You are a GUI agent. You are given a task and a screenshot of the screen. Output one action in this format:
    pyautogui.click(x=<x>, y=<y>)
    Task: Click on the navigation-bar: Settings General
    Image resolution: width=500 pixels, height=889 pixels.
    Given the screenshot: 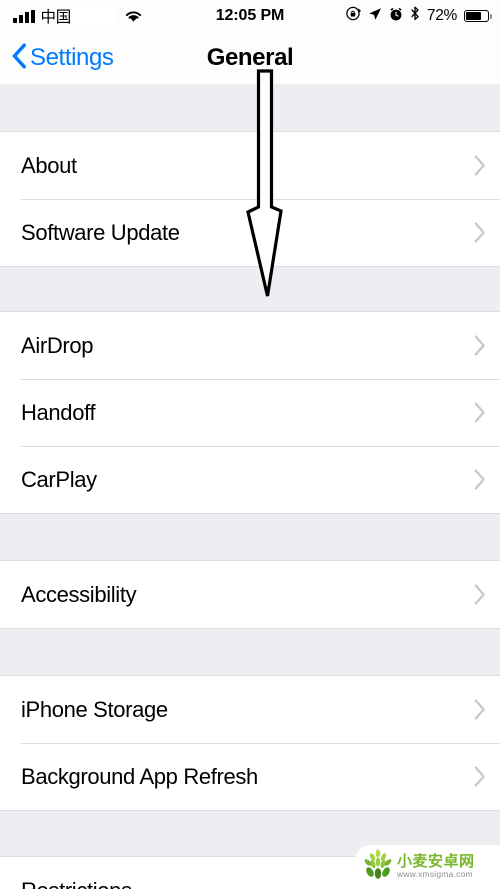 What is the action you would take?
    pyautogui.click(x=250, y=58)
    